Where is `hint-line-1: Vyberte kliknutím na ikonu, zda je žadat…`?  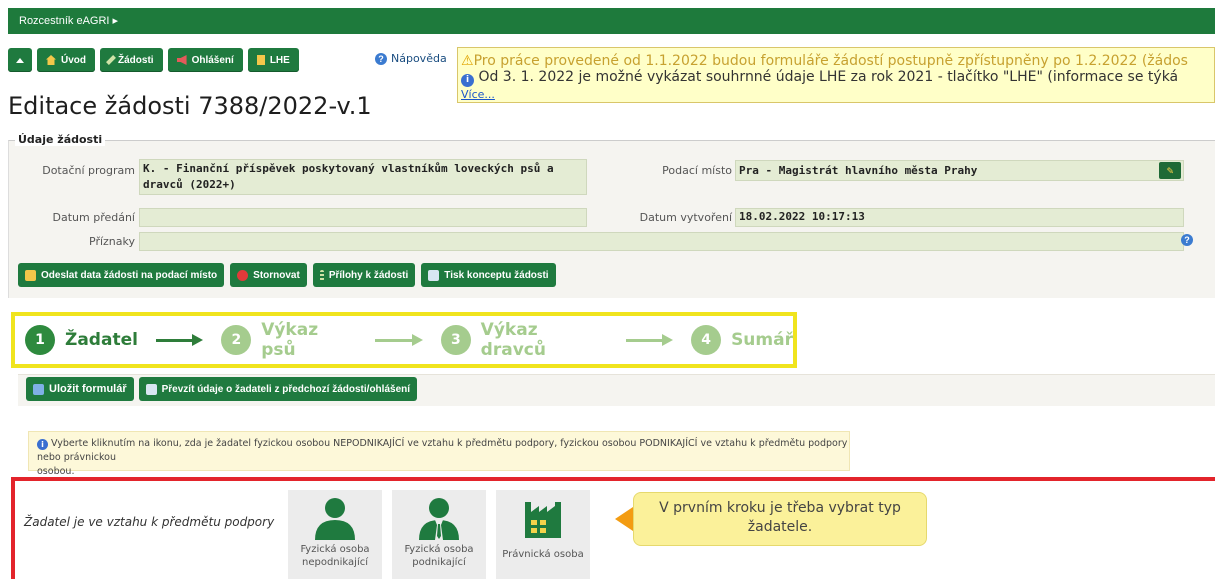 hint-line-1: Vyberte kliknutím na ikonu, zda je žadat… is located at coordinates (442, 450).